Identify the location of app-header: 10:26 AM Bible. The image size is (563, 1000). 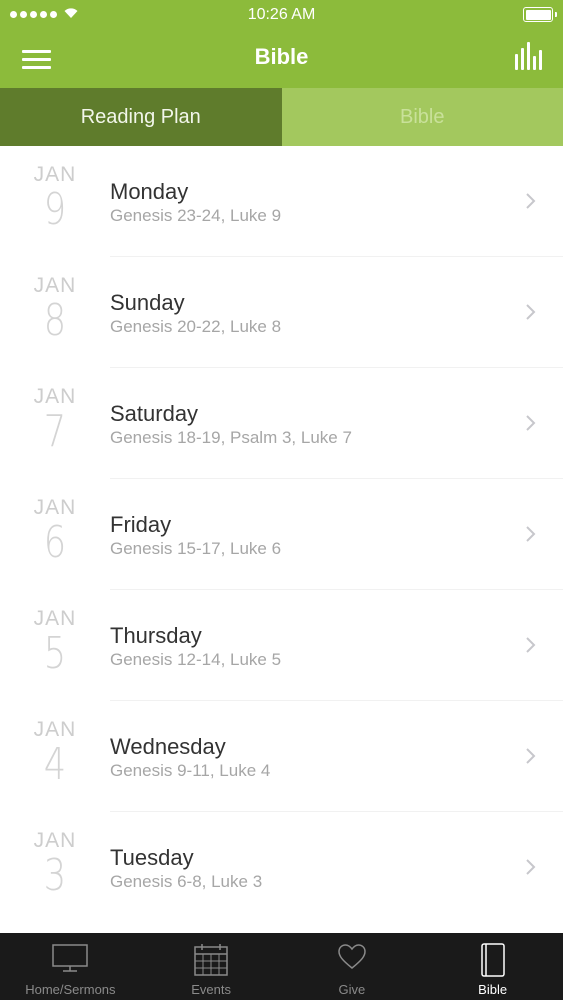
(281, 44).